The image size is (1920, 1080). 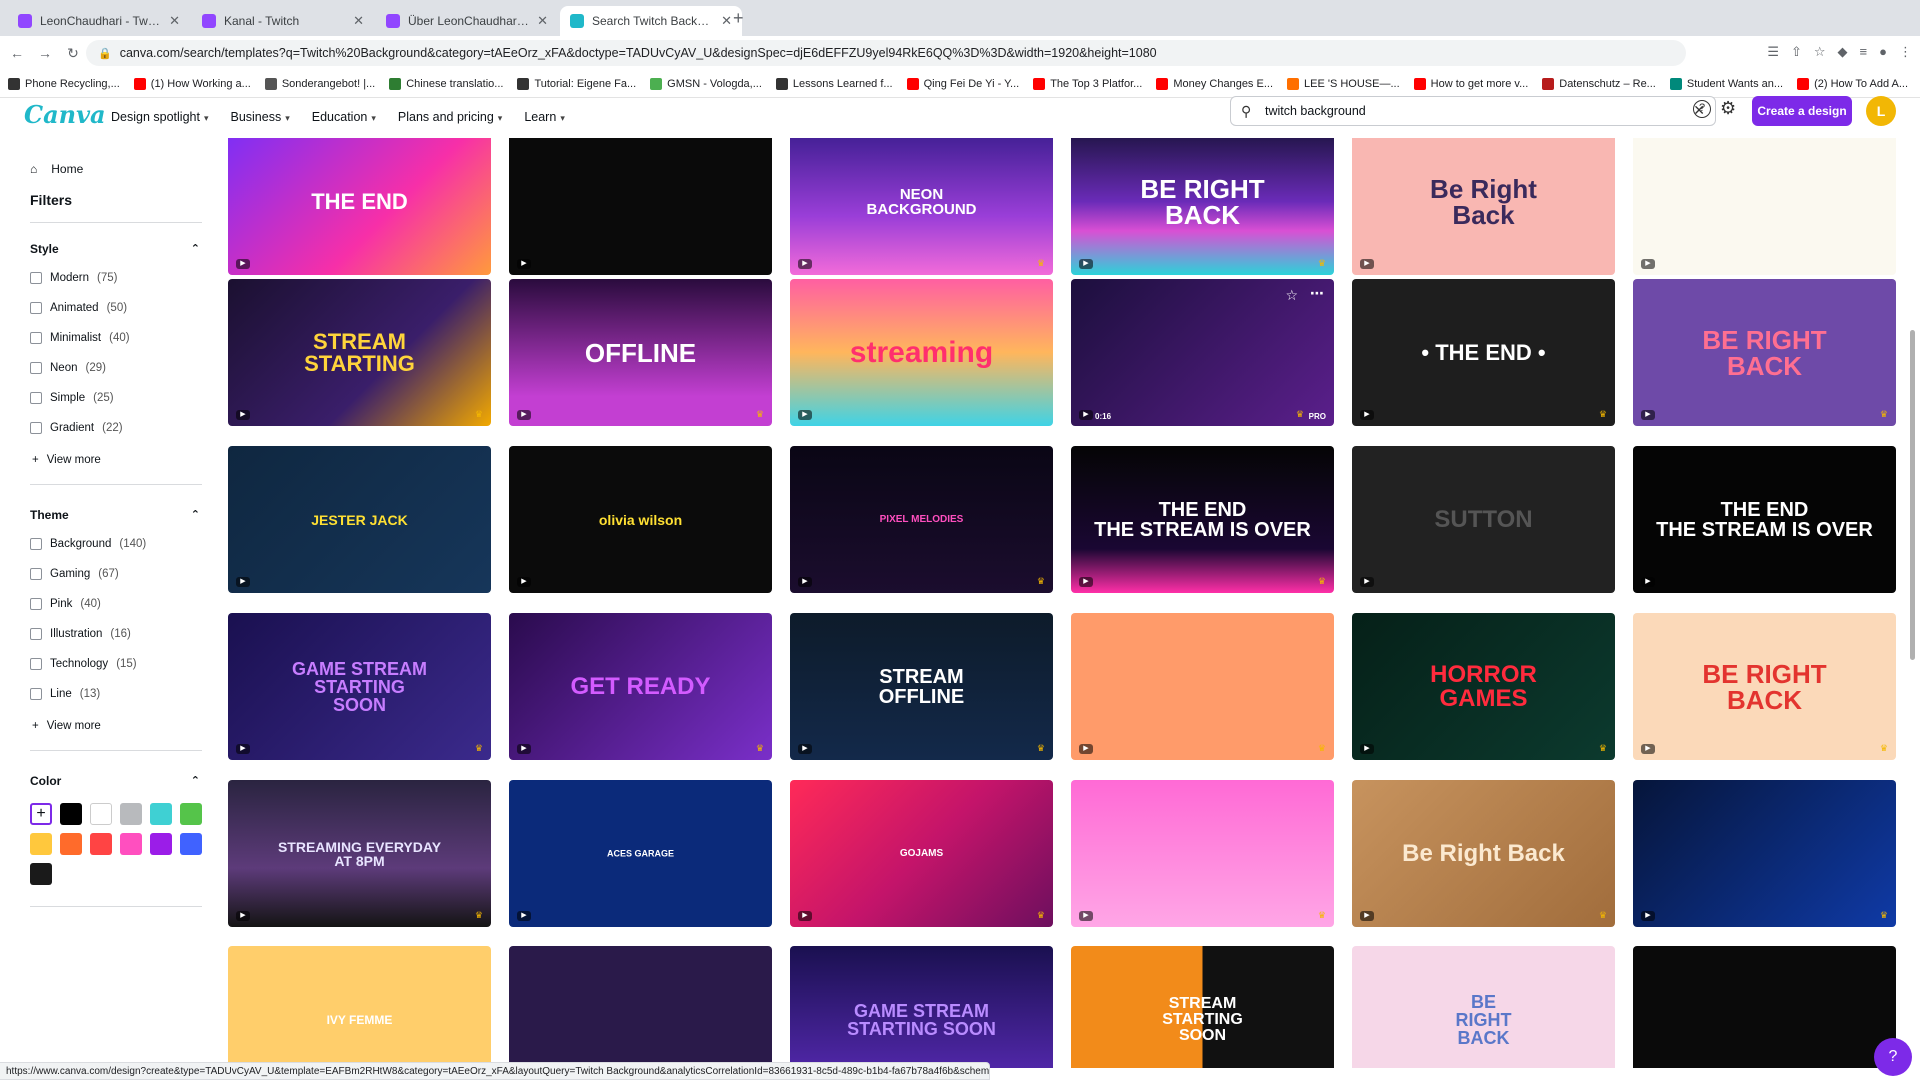 I want to click on filter-option: Modern (75), so click(x=73, y=278).